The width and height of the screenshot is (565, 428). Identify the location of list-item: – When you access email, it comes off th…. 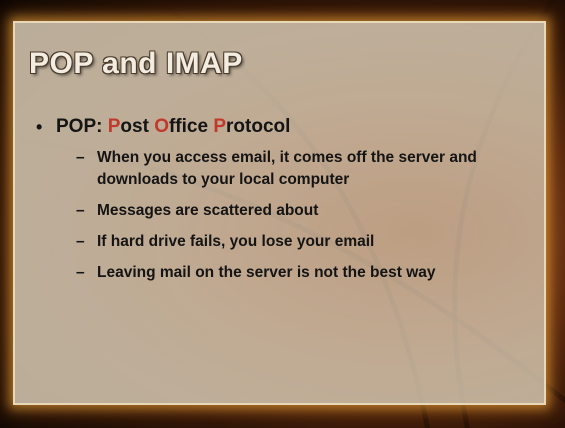
(281, 169).